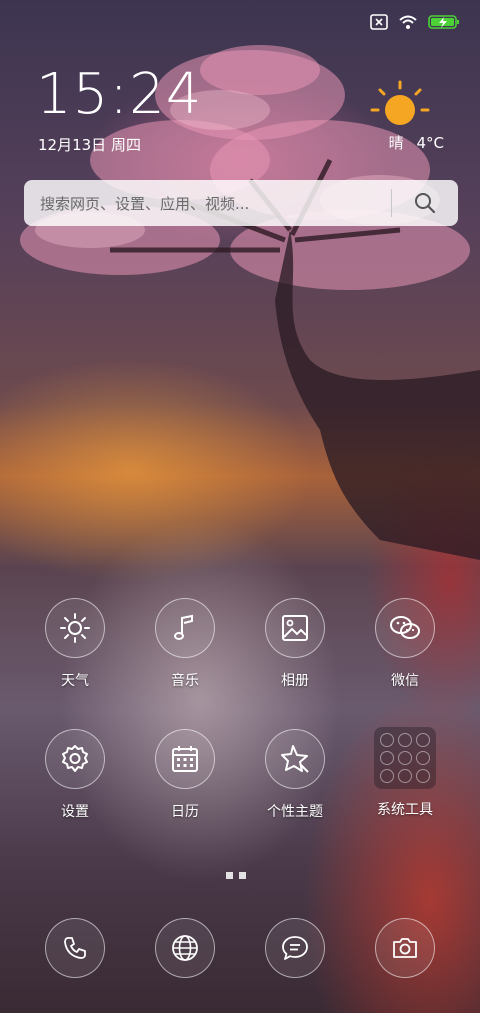 Image resolution: width=480 pixels, height=1013 pixels. Describe the element at coordinates (236, 875) in the screenshot. I see `page-indicator` at that location.